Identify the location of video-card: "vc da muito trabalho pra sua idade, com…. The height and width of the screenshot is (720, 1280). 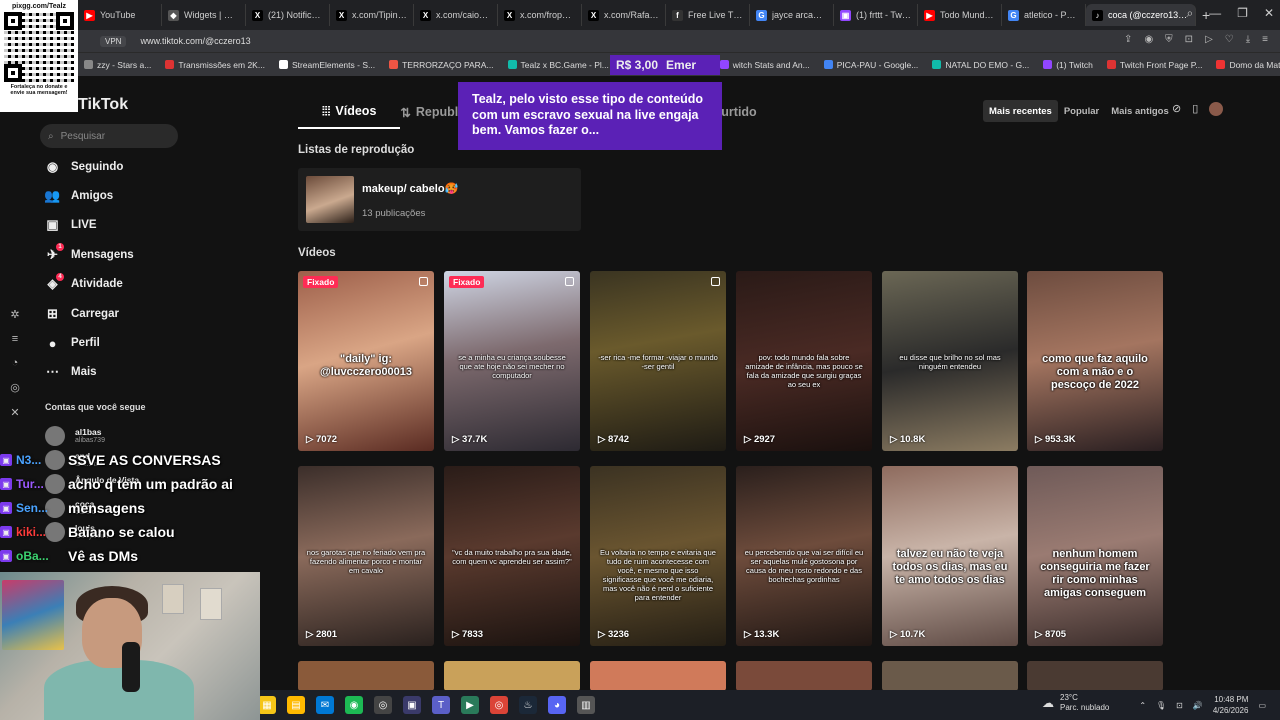
(512, 556).